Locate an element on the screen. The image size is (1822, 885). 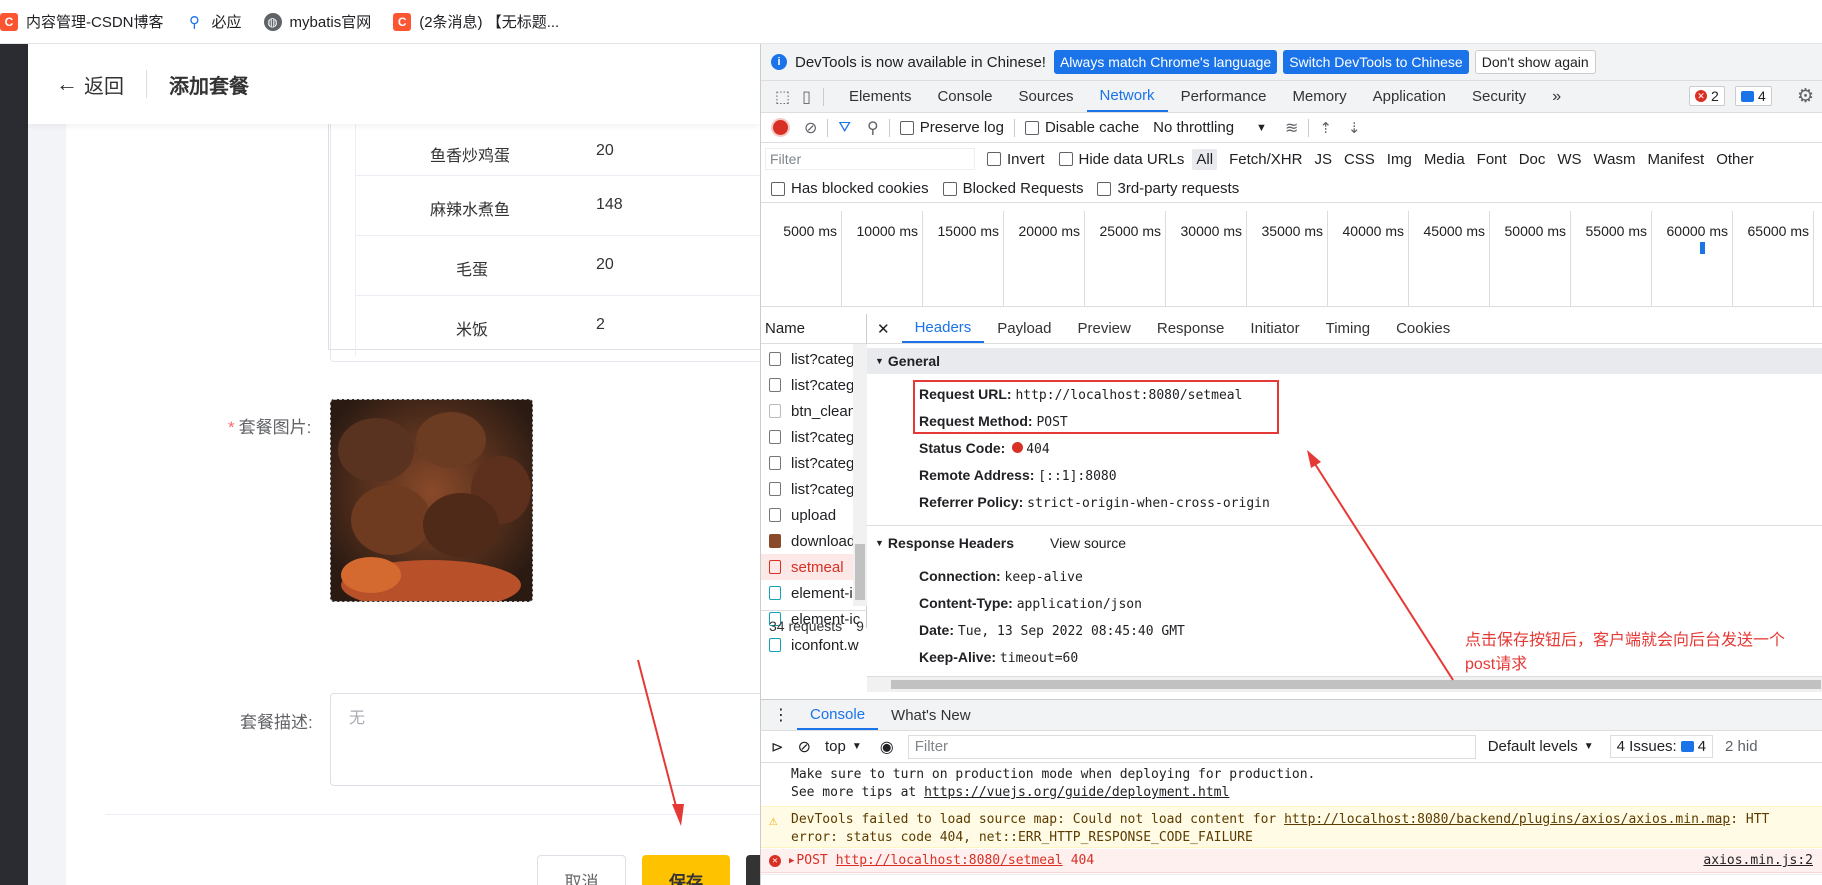
throttling-select: No throttling ▼ is located at coordinates (1210, 127).